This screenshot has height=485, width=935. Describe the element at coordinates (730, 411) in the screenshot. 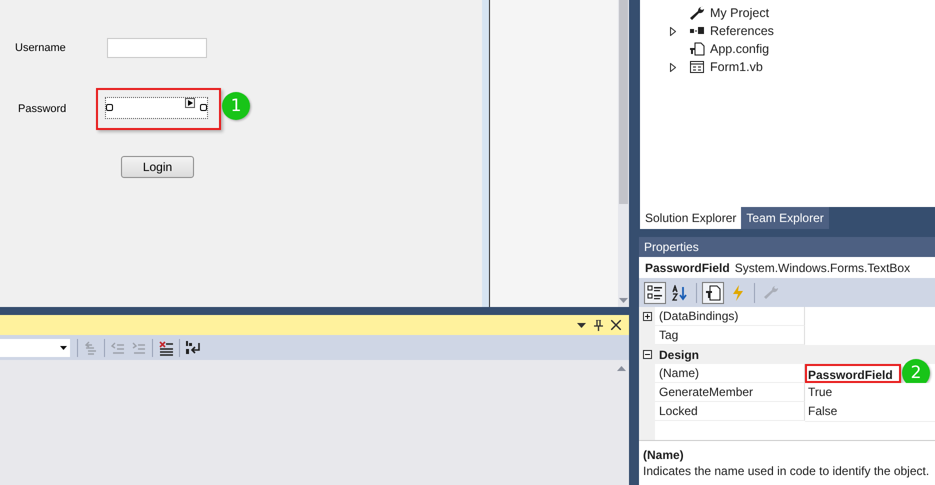

I see `property-name: Locked` at that location.